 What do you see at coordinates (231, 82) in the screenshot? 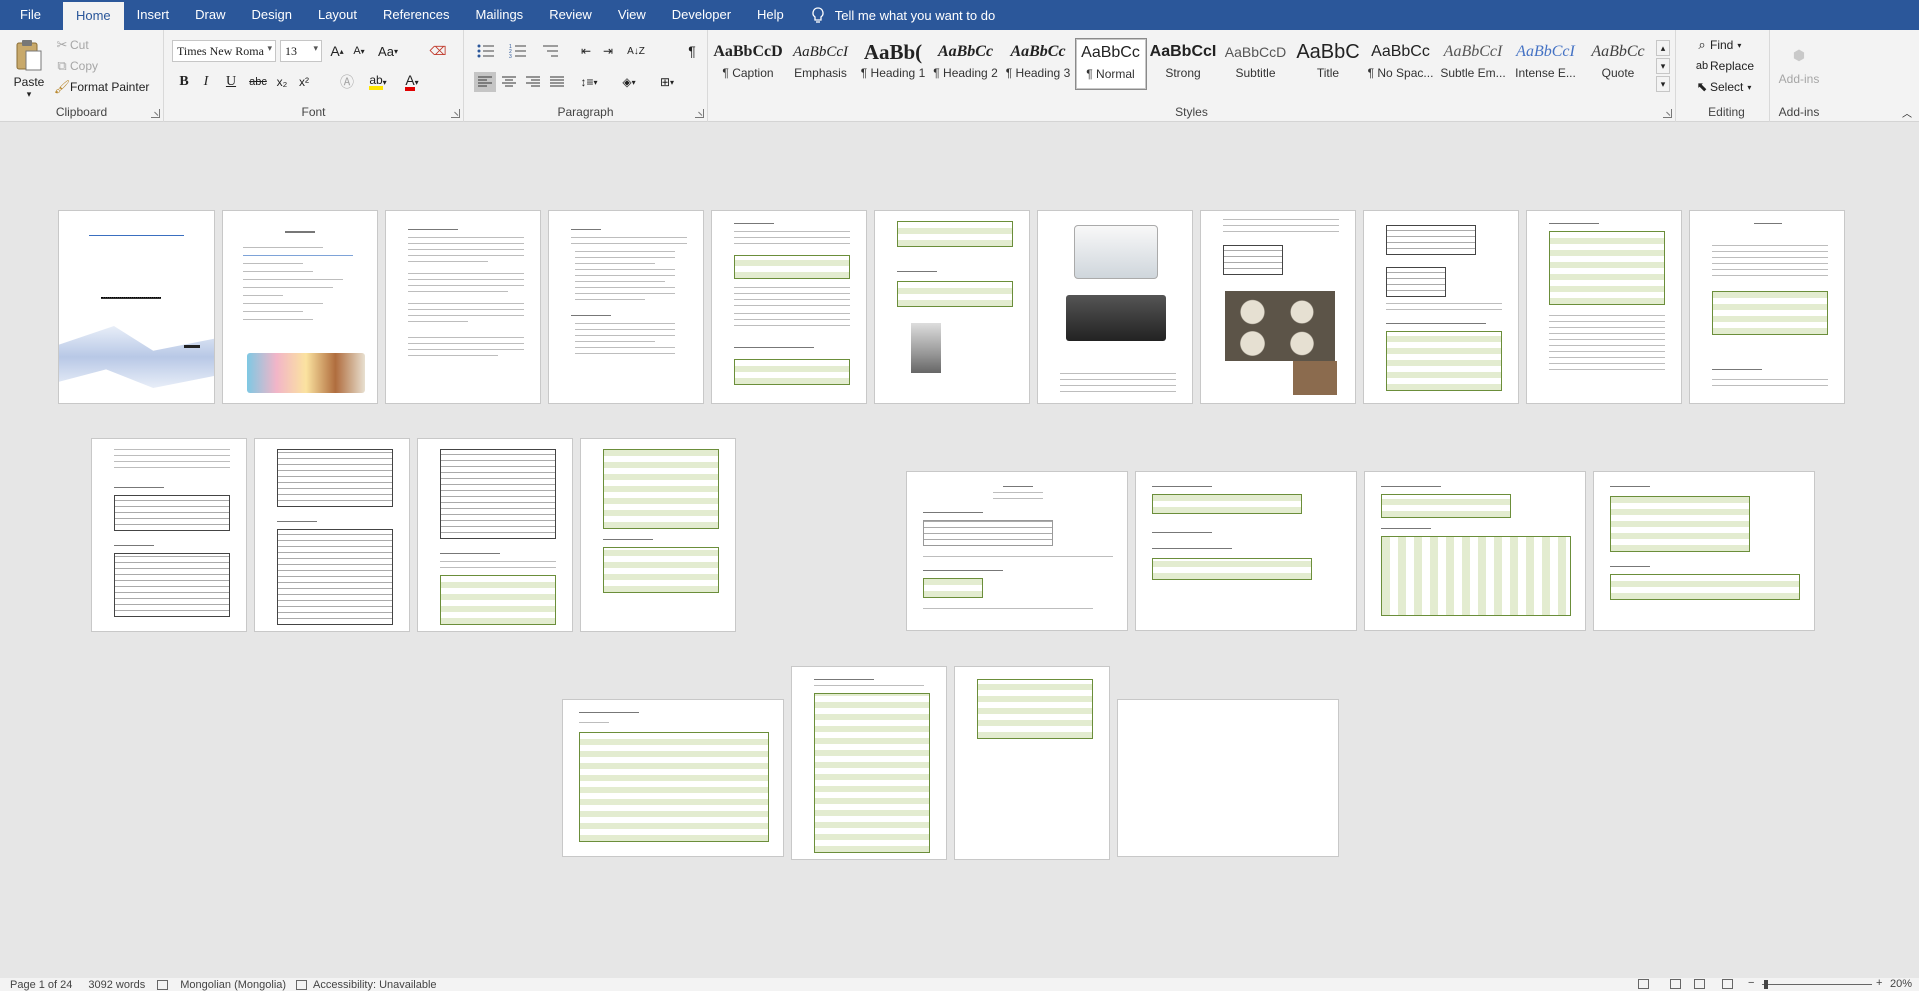
I see `underline-button: U` at bounding box center [231, 82].